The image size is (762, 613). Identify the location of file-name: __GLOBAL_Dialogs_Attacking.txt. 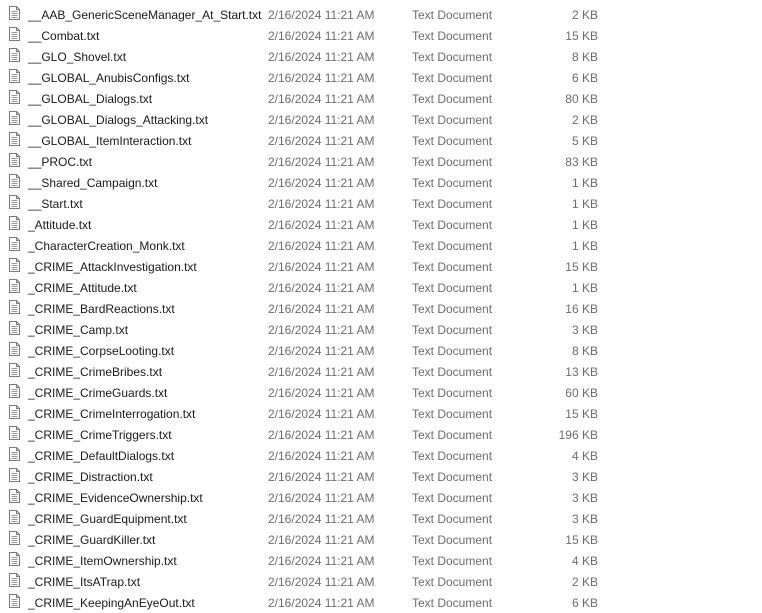
(118, 120).